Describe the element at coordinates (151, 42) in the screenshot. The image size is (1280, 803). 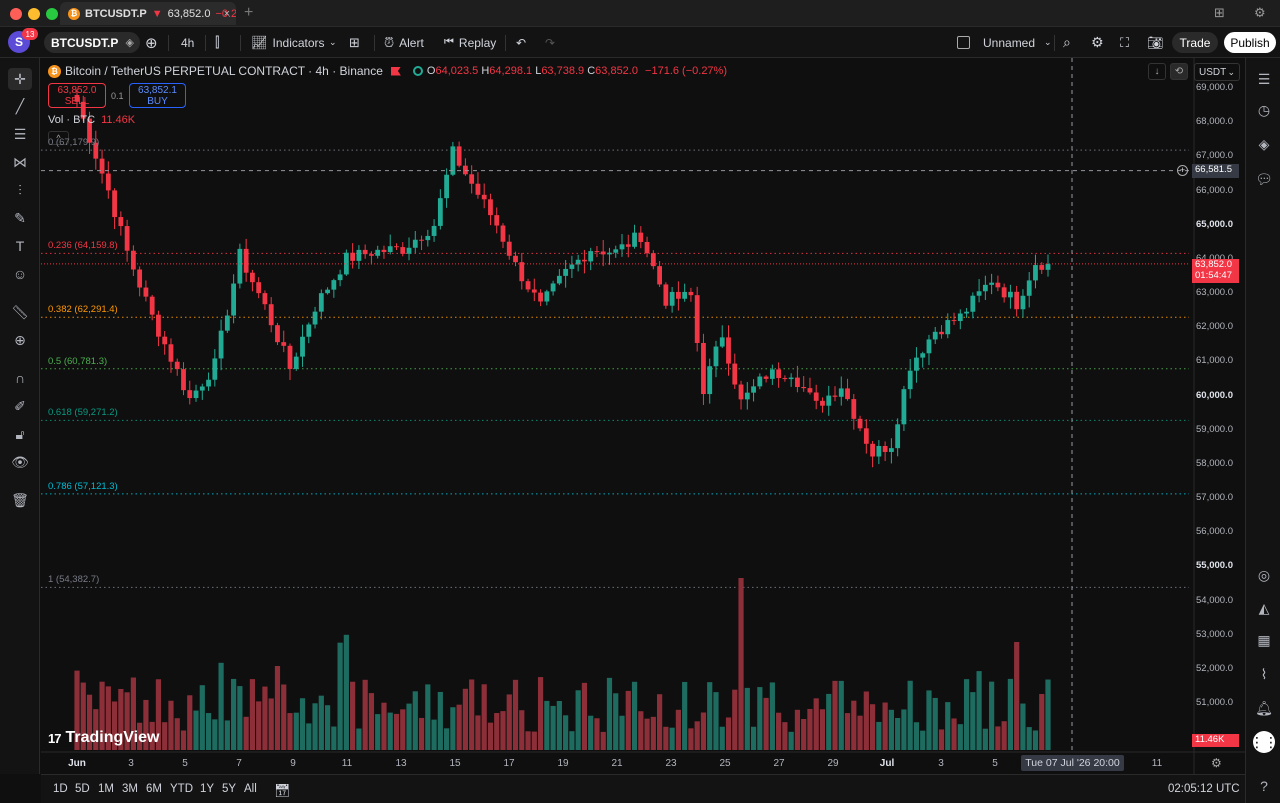
I see `compare-symbol-button: ⊕` at that location.